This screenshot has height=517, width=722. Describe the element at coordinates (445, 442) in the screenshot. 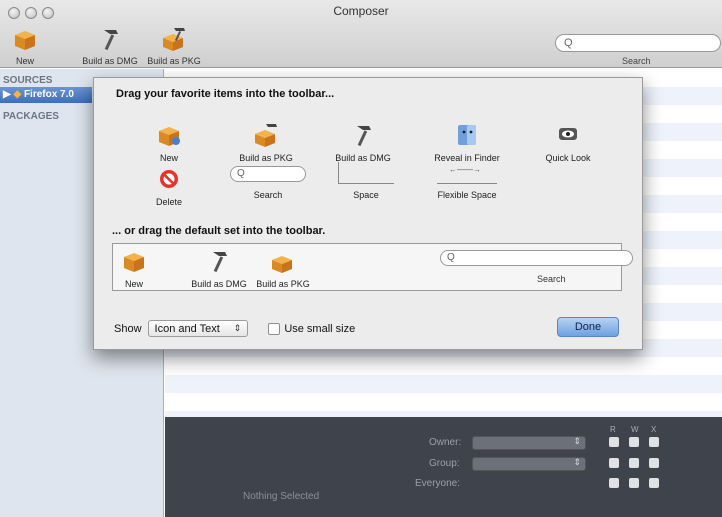

I see `owner-label: Owner:` at that location.